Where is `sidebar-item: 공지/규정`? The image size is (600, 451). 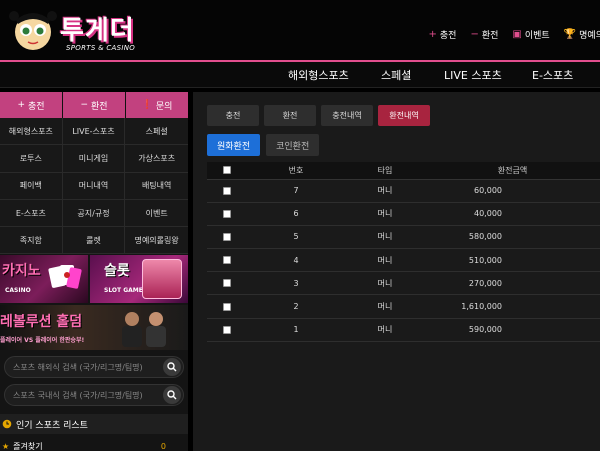
sidebar-item: 공지/규정 is located at coordinates (94, 213).